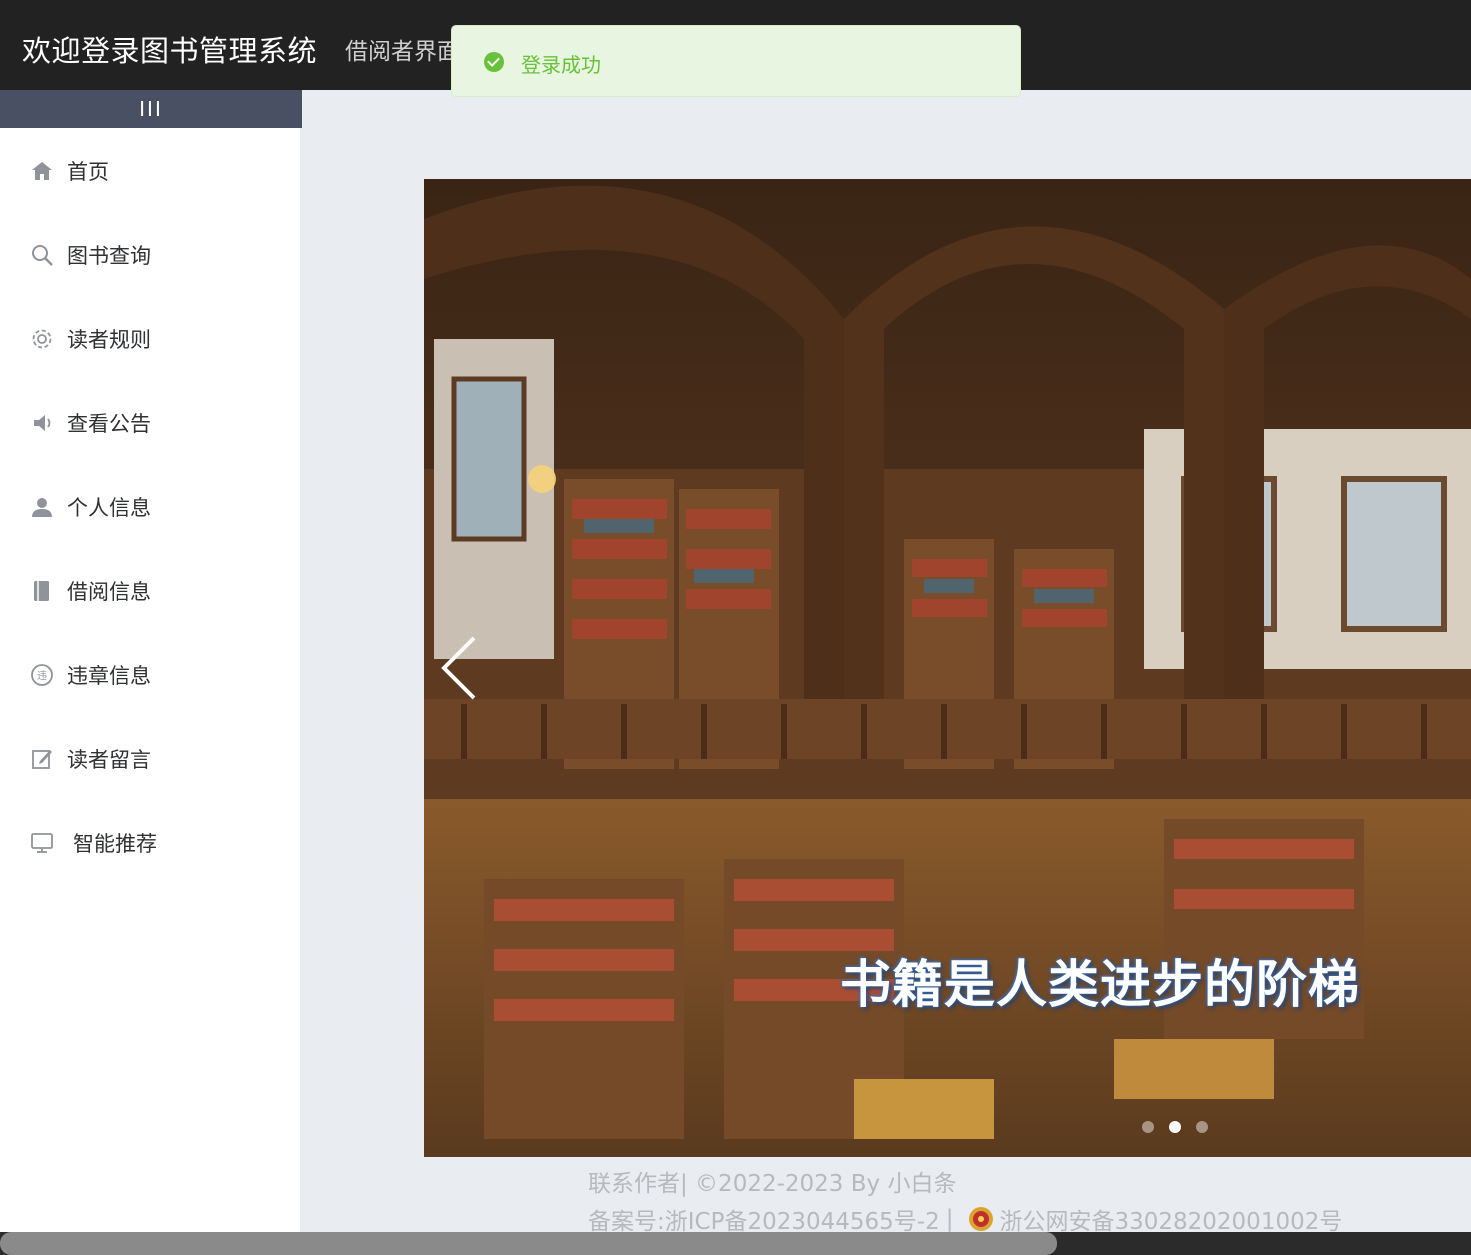 The image size is (1471, 1255). Describe the element at coordinates (109, 675) in the screenshot. I see `sidebar-item-label: 违章信息` at that location.